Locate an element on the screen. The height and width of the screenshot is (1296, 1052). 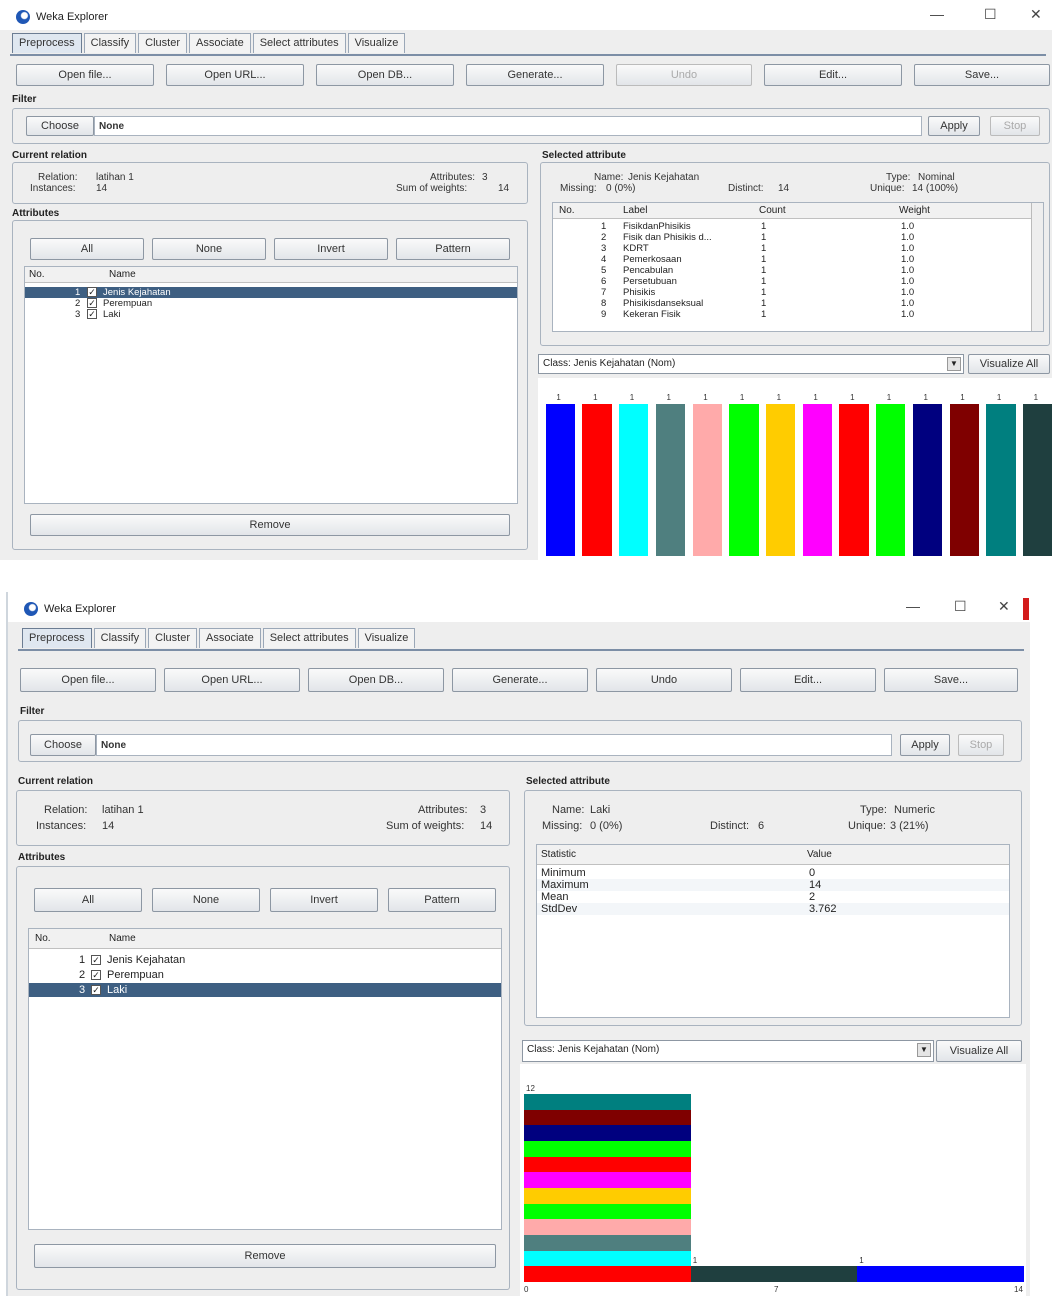
table-row: 2 Fisik dan Phisikis d... 1 1.0 is located at coordinates (792, 237).